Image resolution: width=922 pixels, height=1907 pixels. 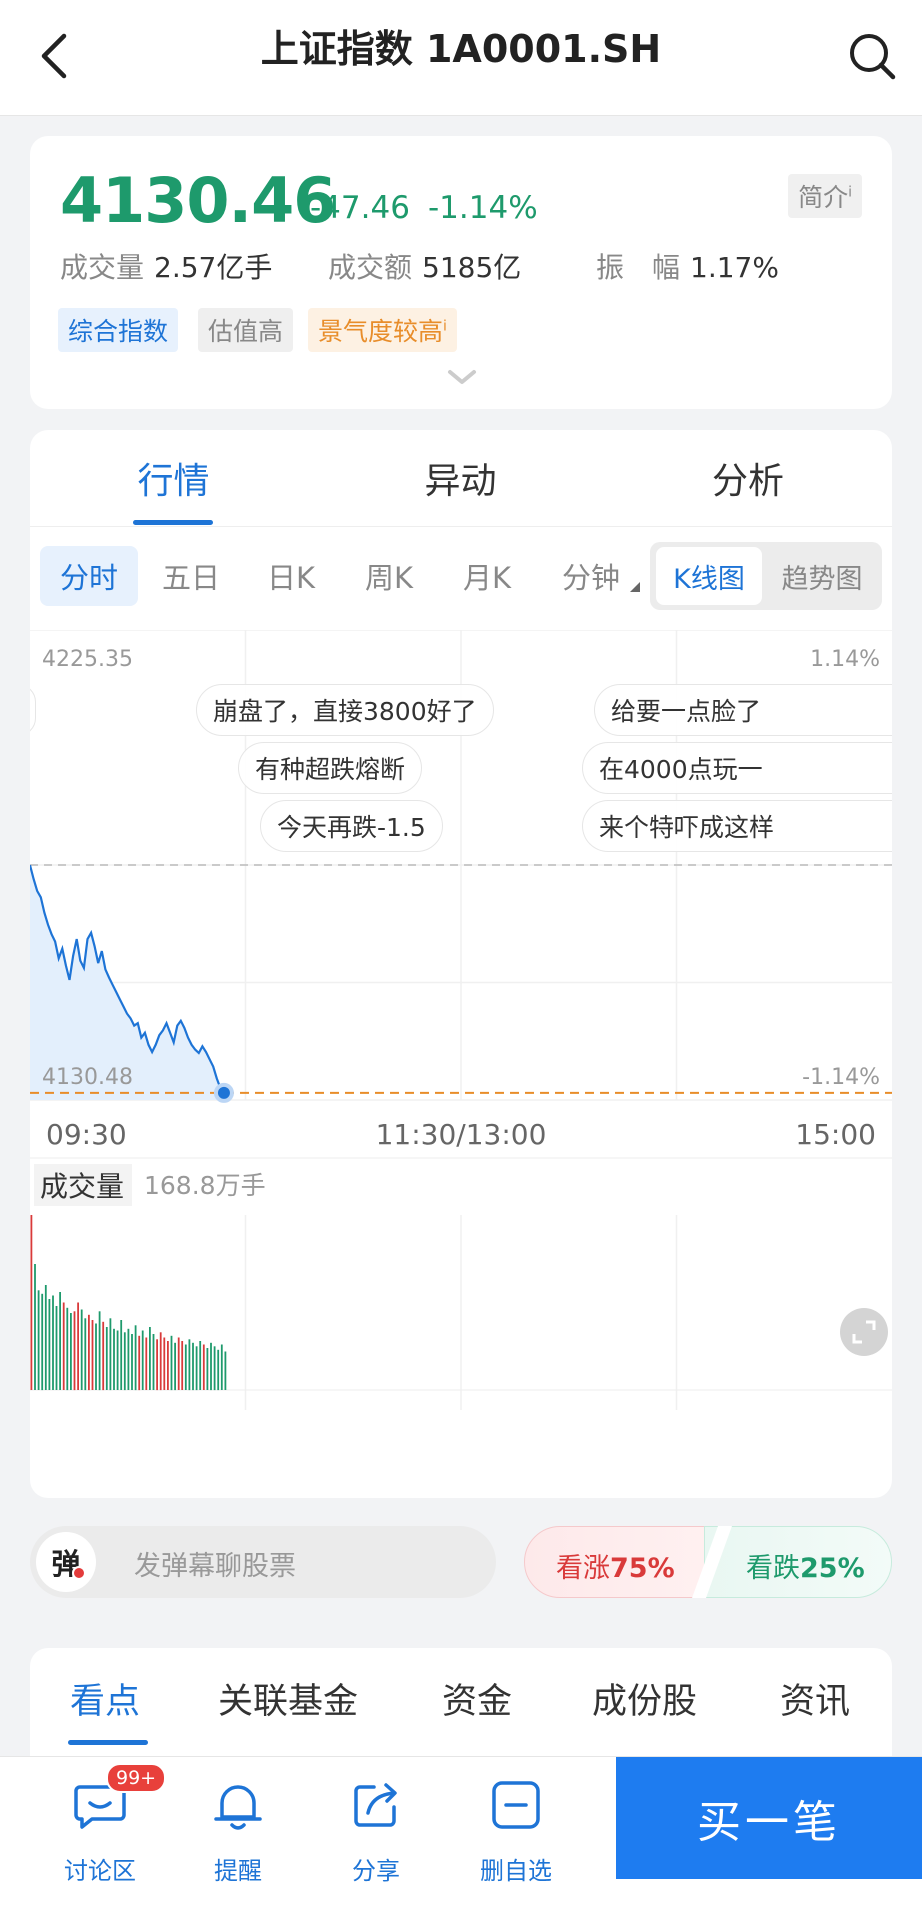 I want to click on expand-icon, so click(x=864, y=1332).